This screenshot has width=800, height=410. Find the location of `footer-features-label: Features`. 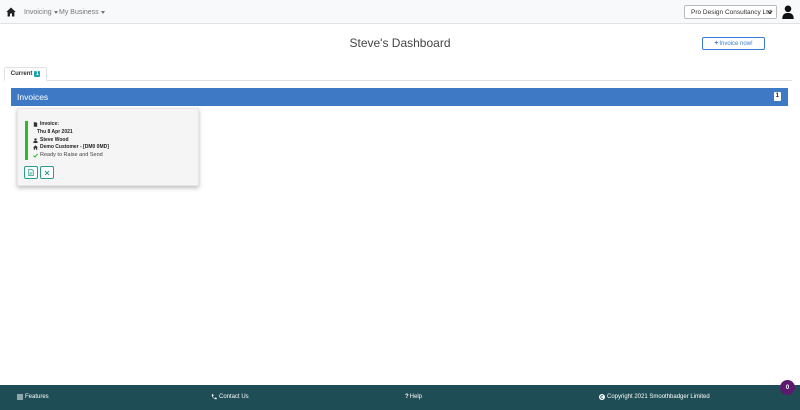

footer-features-label: Features is located at coordinates (37, 397).